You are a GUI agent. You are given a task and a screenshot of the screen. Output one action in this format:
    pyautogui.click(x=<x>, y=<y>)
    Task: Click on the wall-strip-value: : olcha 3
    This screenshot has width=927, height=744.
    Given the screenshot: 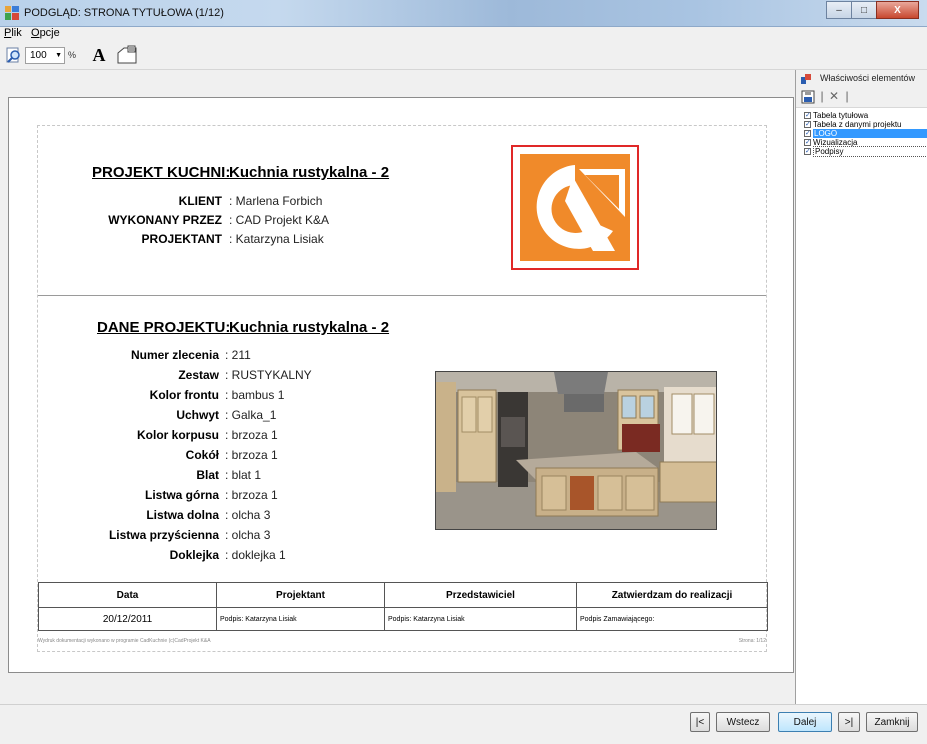 What is the action you would take?
    pyautogui.click(x=248, y=535)
    